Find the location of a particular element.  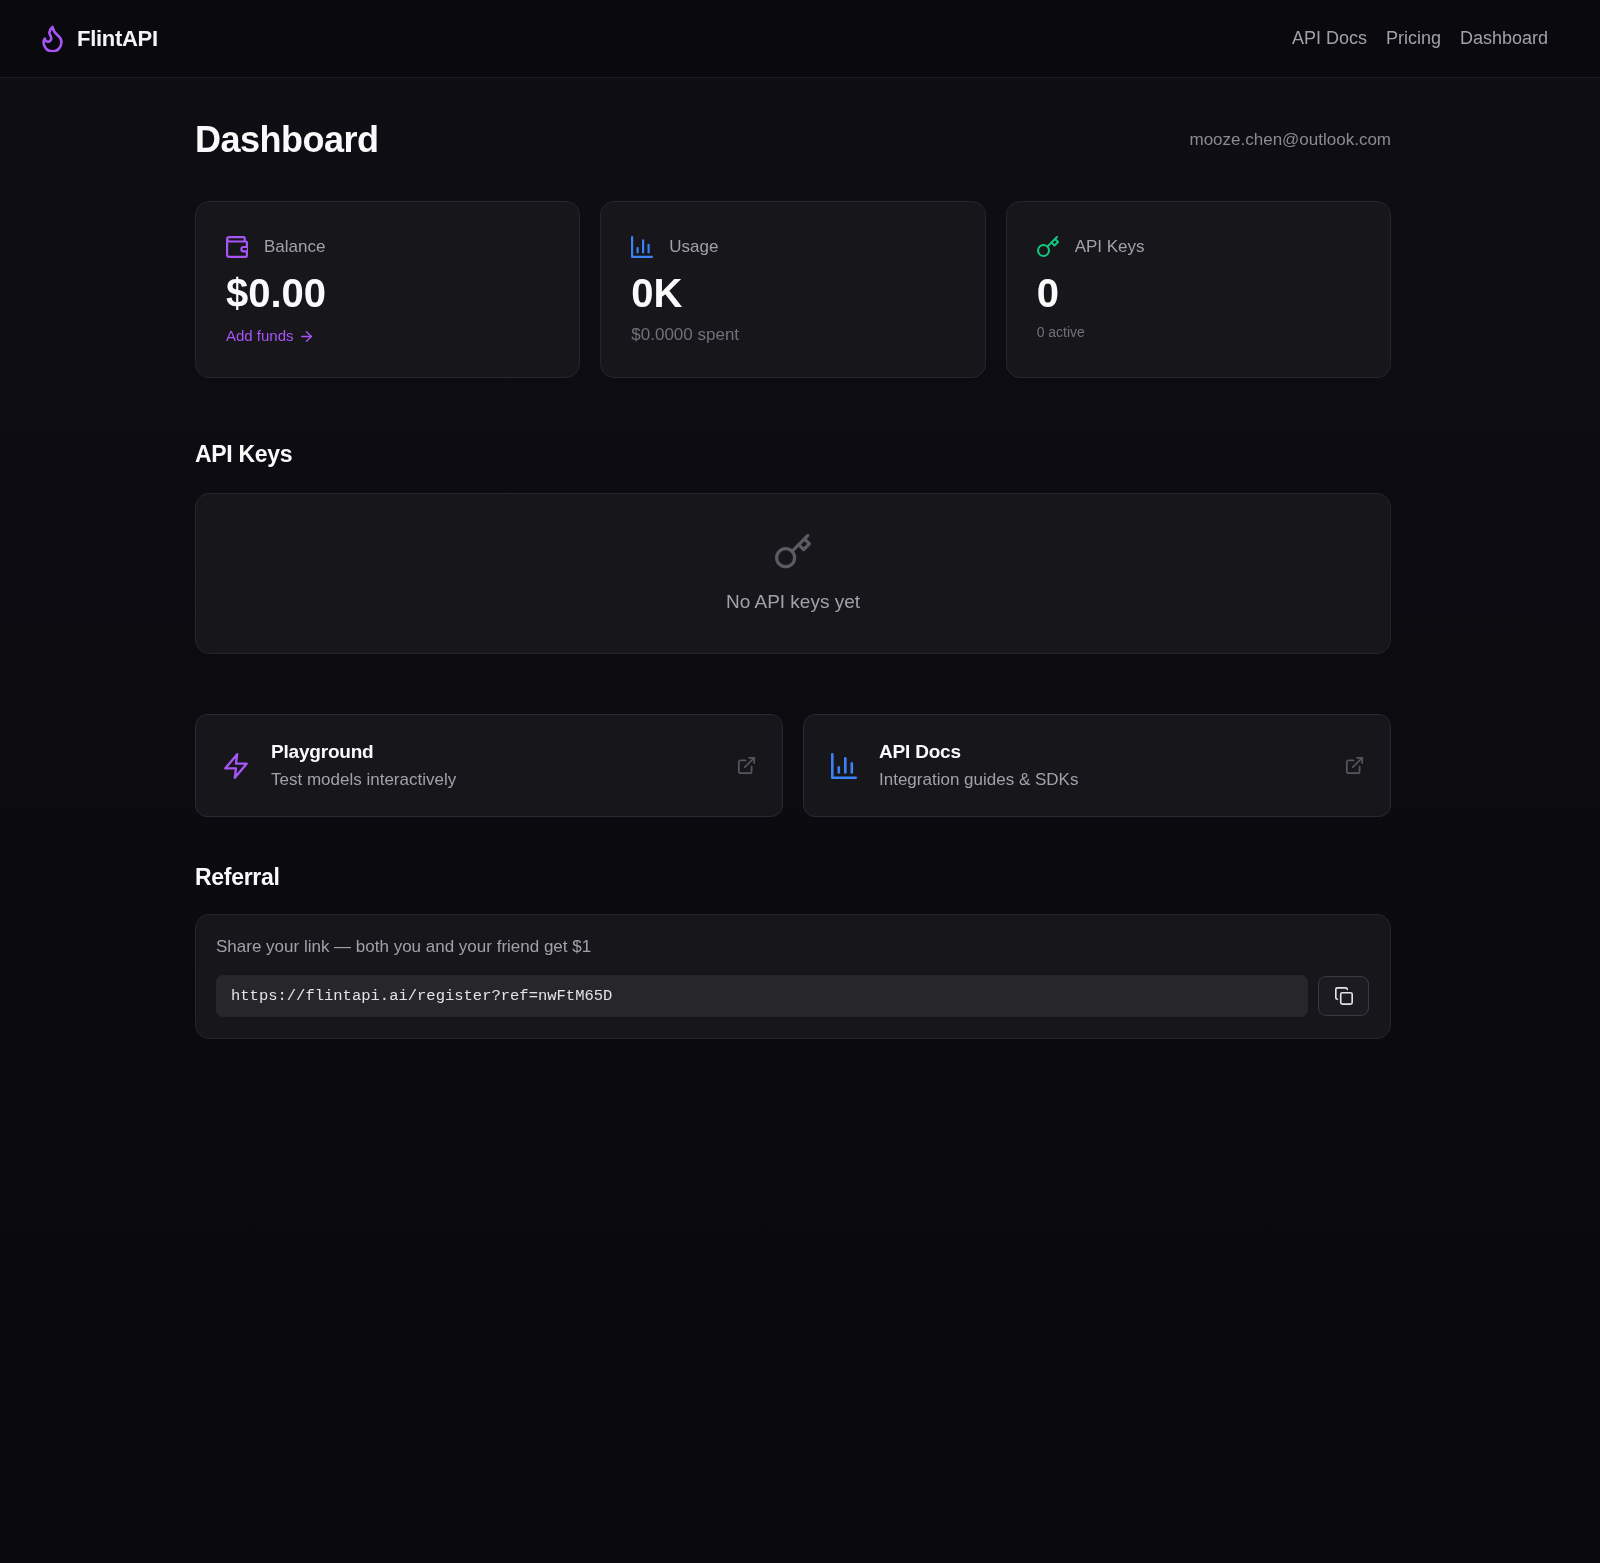

stat-label: Usage is located at coordinates (694, 247).